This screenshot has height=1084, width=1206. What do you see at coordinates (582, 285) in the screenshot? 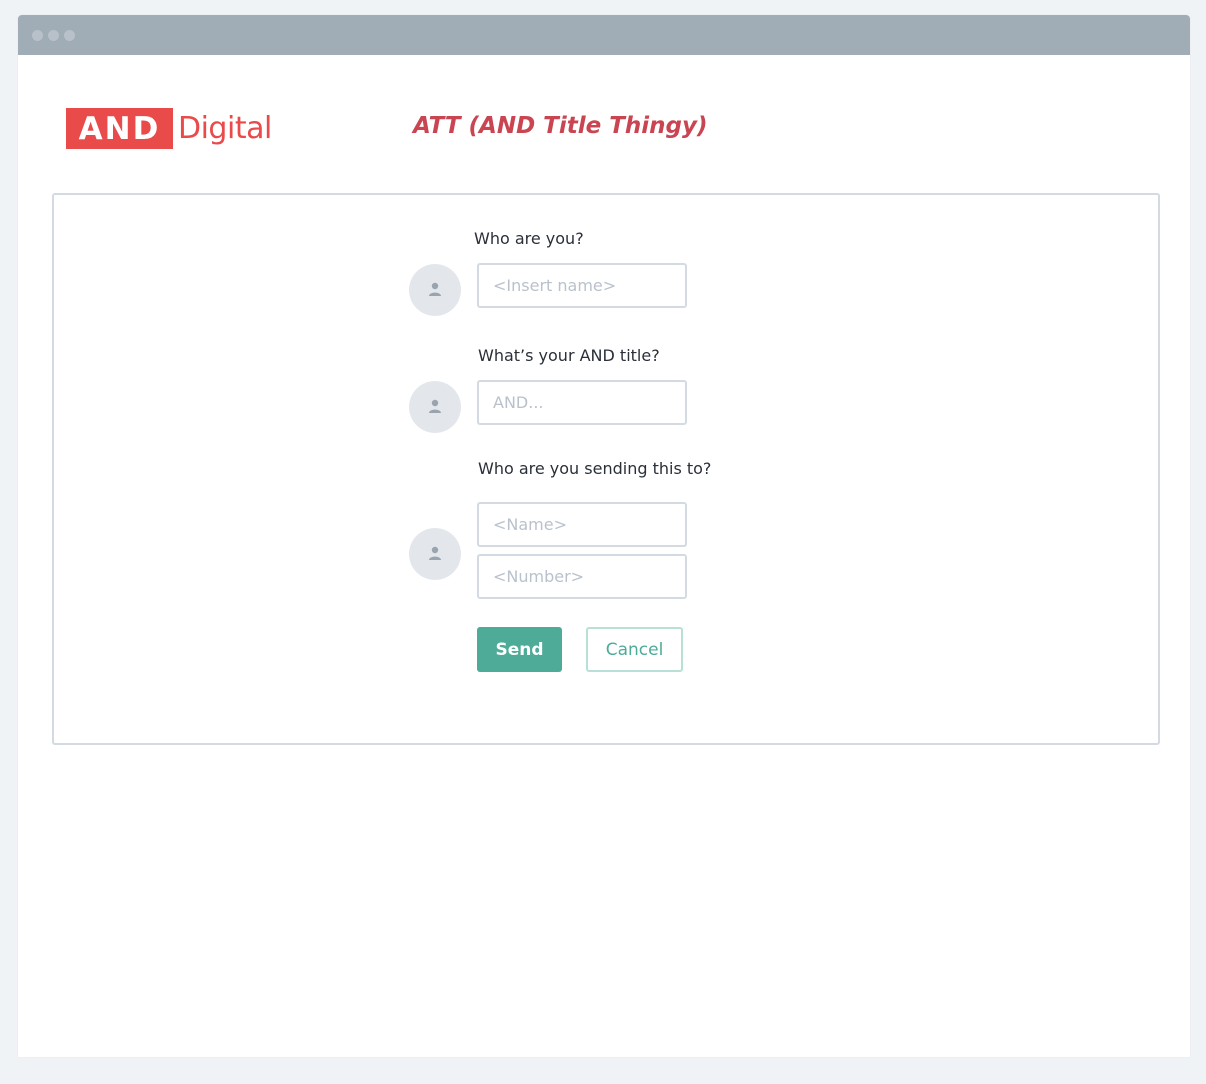
I see `name-input` at bounding box center [582, 285].